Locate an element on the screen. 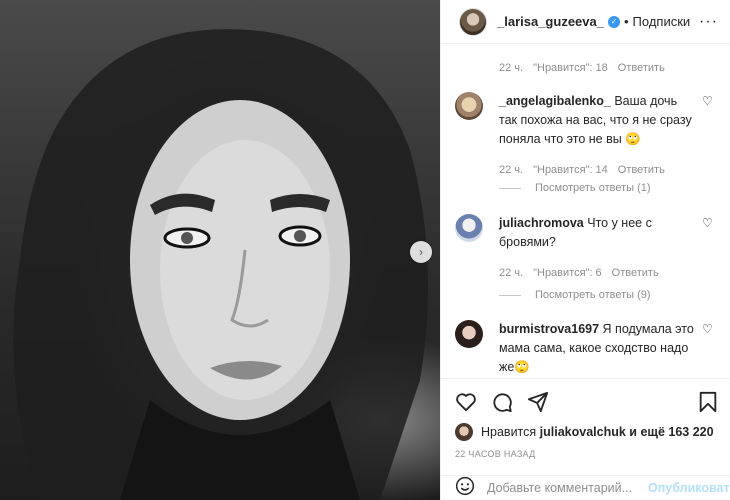  liker-avatar is located at coordinates (464, 432).